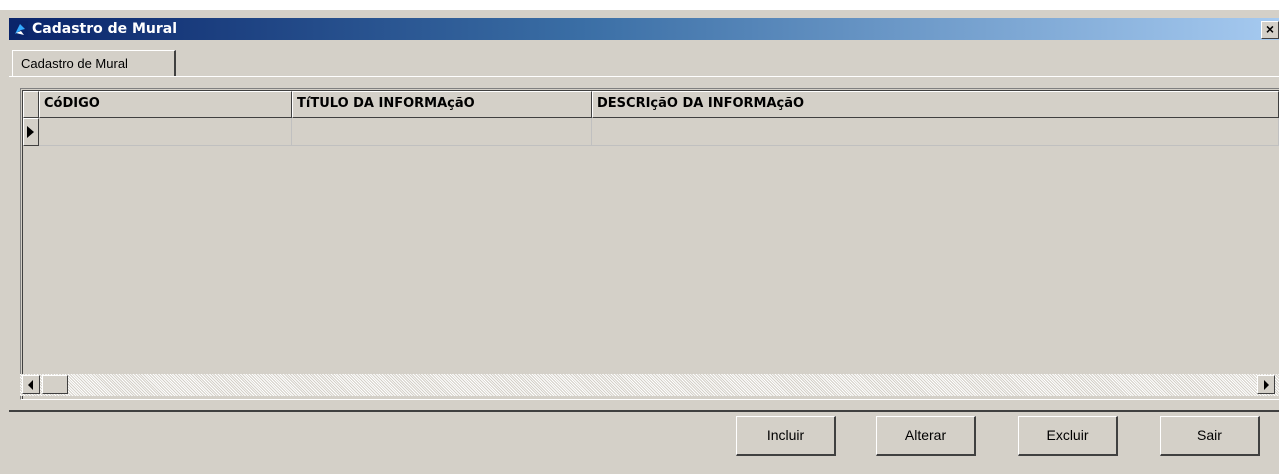  Describe the element at coordinates (442, 132) in the screenshot. I see `cell-titulo` at that location.